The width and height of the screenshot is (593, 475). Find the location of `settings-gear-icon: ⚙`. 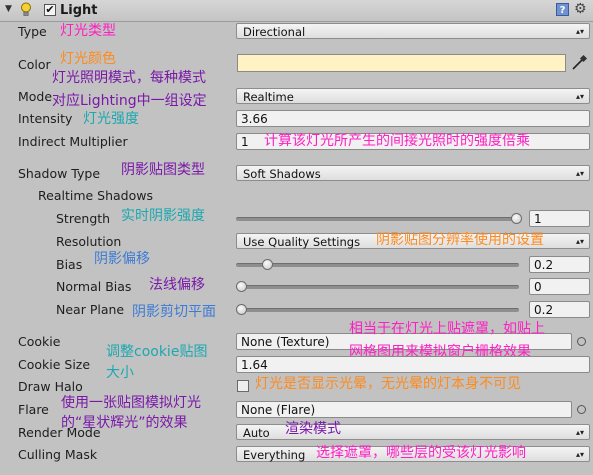

settings-gear-icon: ⚙ is located at coordinates (580, 9).